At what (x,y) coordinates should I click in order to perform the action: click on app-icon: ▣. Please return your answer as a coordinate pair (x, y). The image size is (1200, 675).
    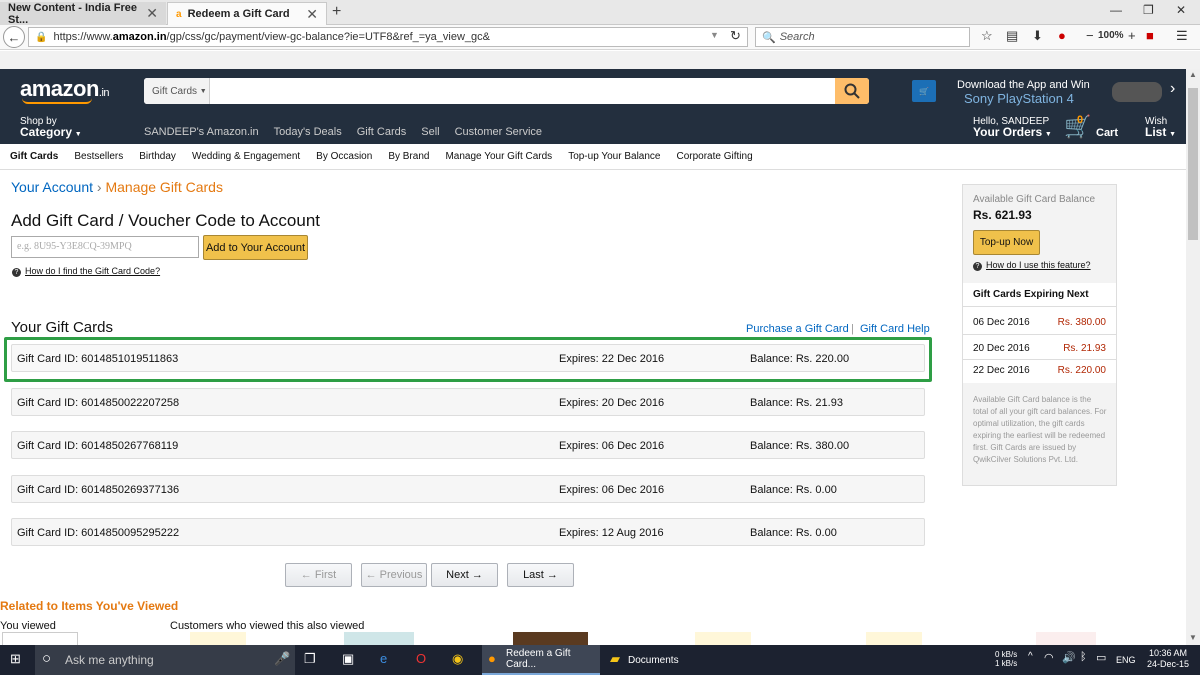
    Looking at the image, I should click on (348, 659).